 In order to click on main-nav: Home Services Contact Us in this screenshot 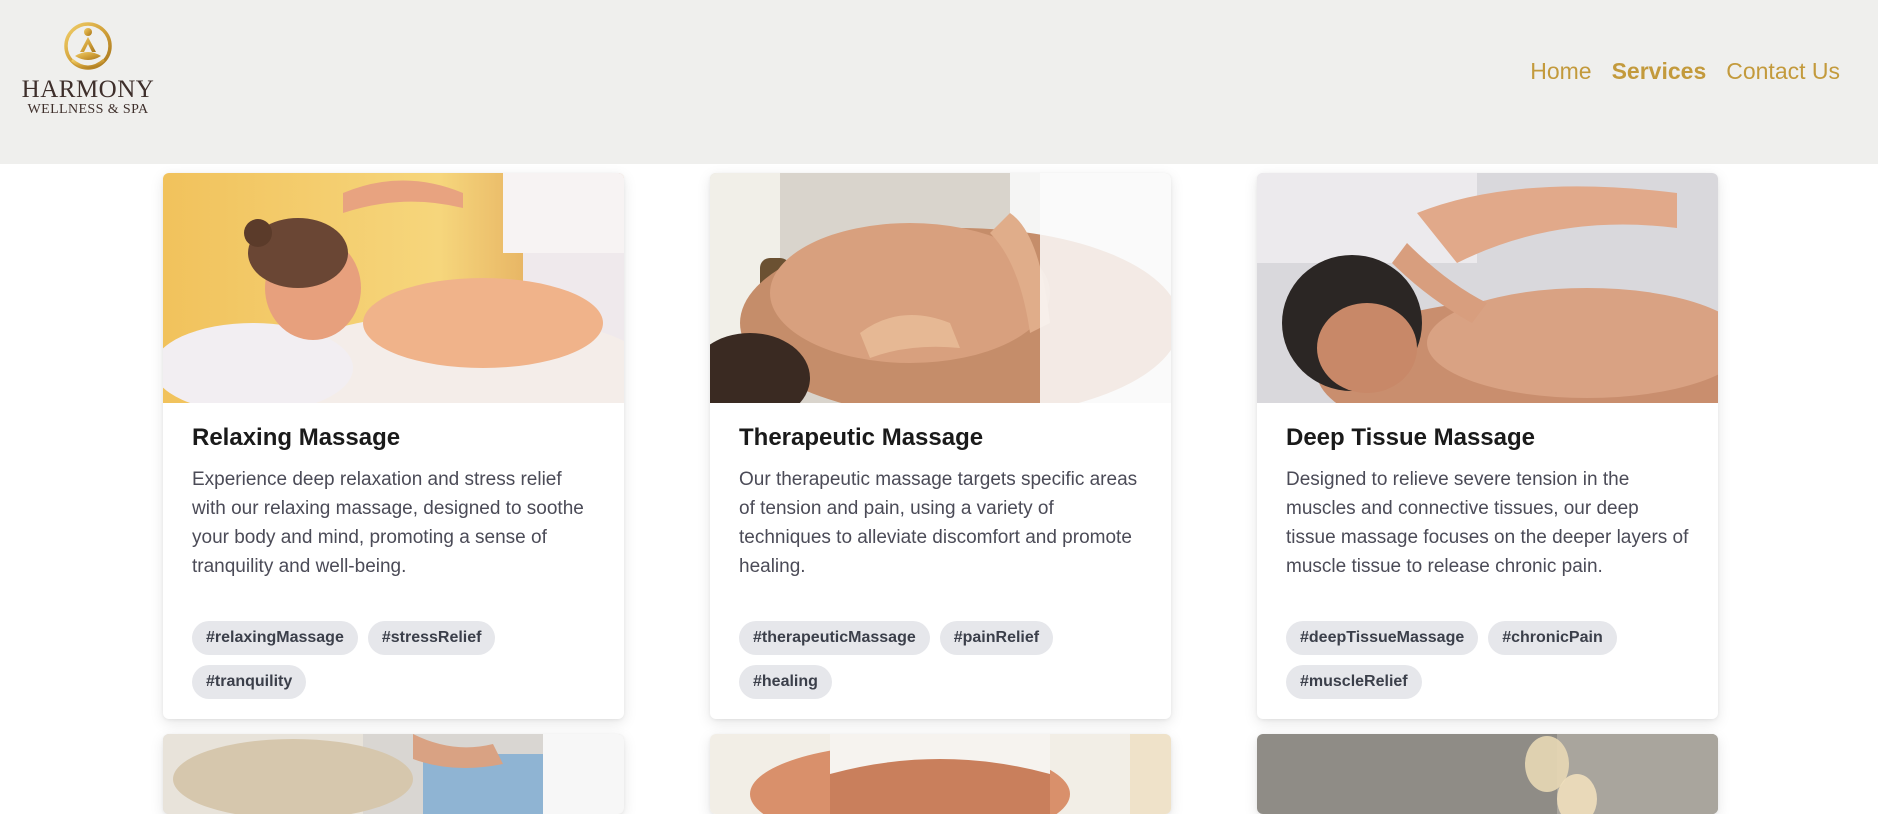, I will do `click(1685, 71)`.